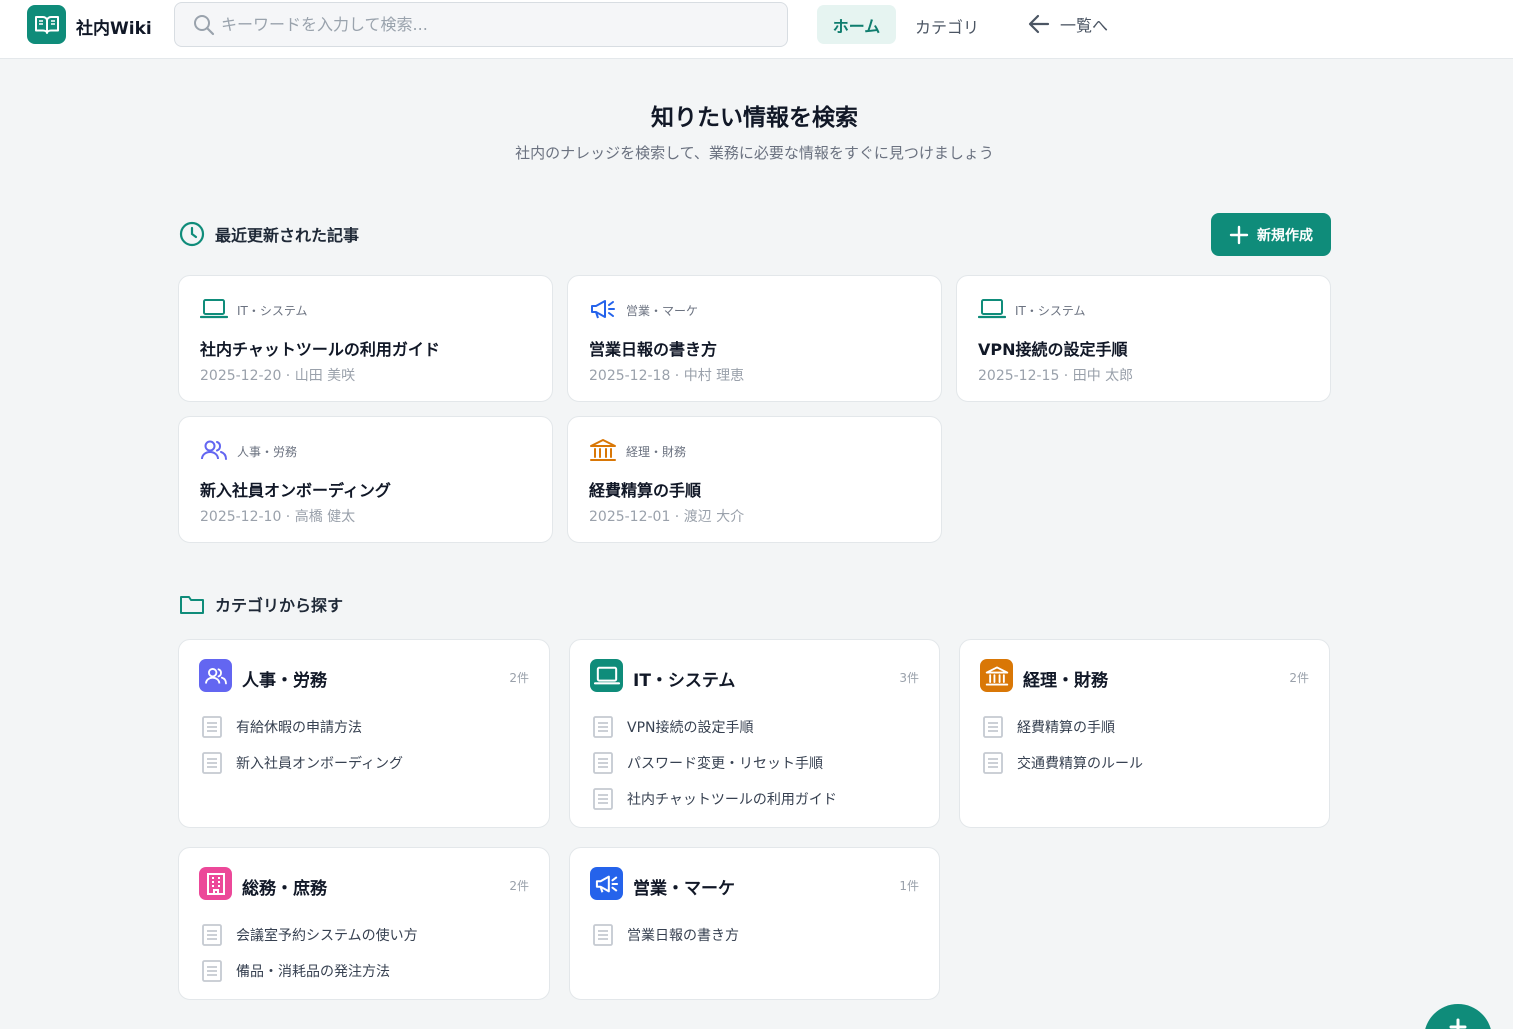 The image size is (1513, 1029). I want to click on category-title: 営業・マーケ, so click(684, 886).